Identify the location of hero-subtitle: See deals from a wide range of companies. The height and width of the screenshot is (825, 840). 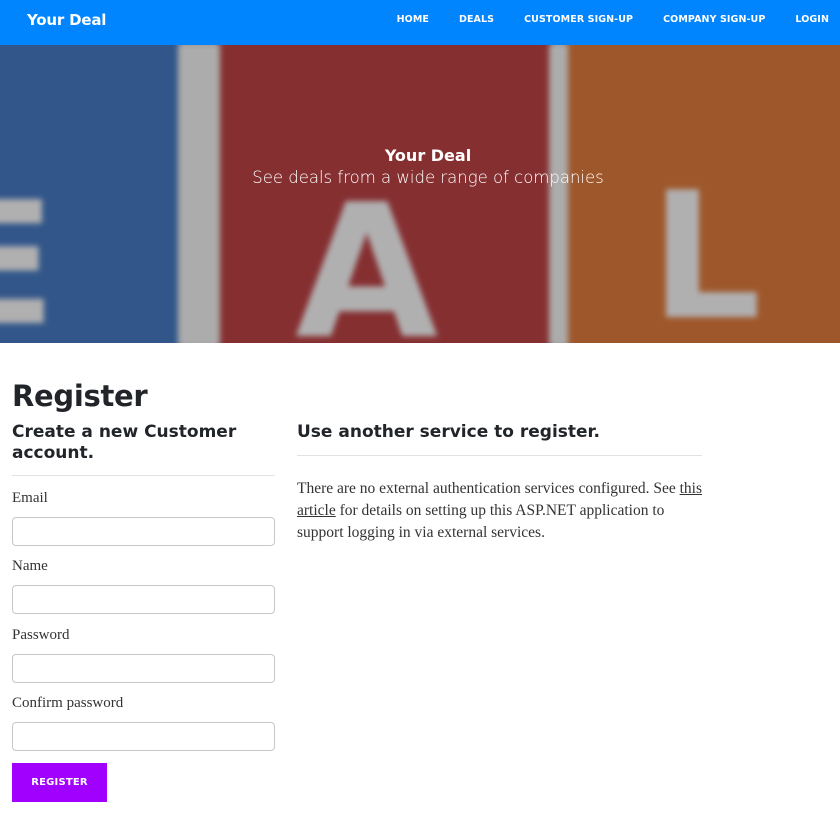
(428, 177).